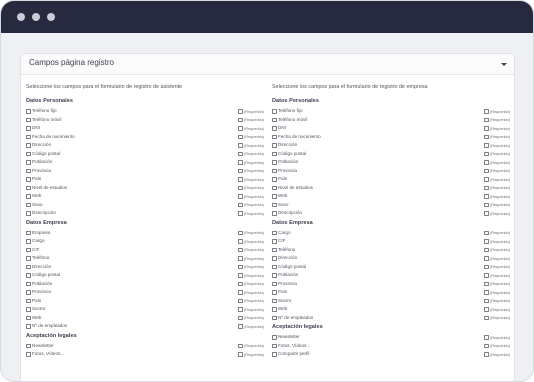 This screenshot has height=382, width=534. I want to click on chevron-down-icon, so click(504, 64).